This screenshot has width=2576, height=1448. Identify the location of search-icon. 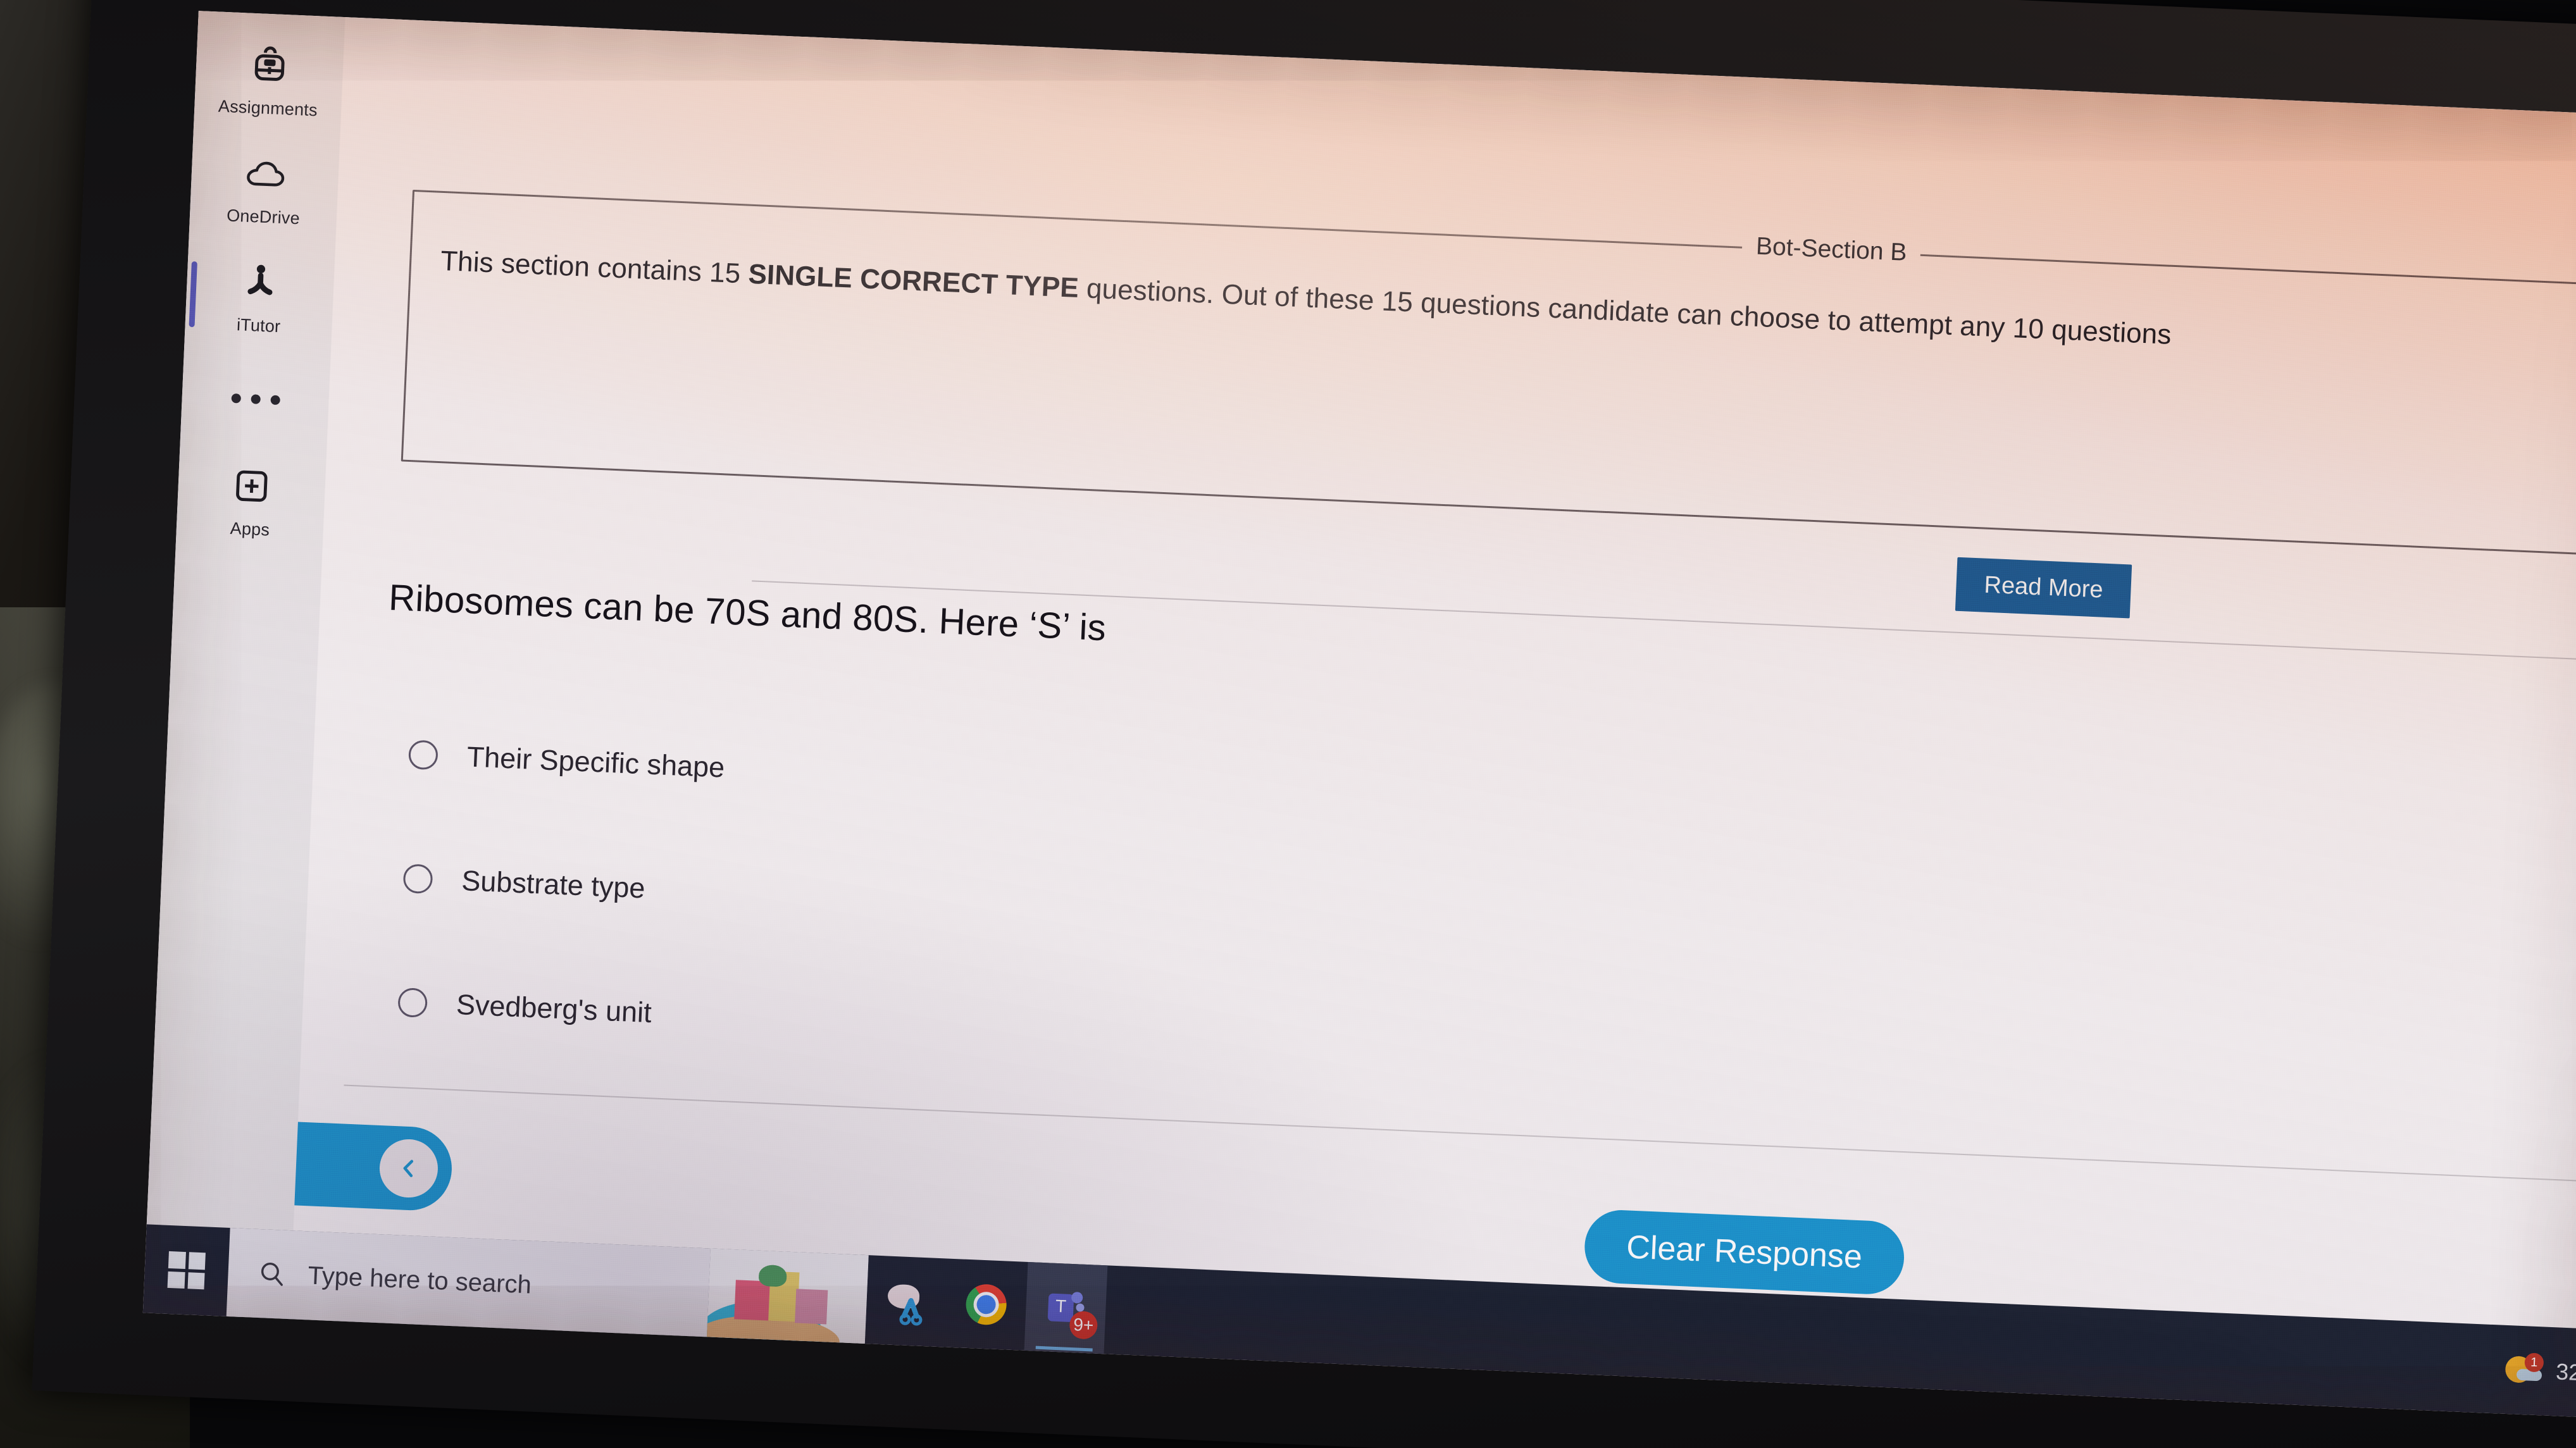
(272, 1274).